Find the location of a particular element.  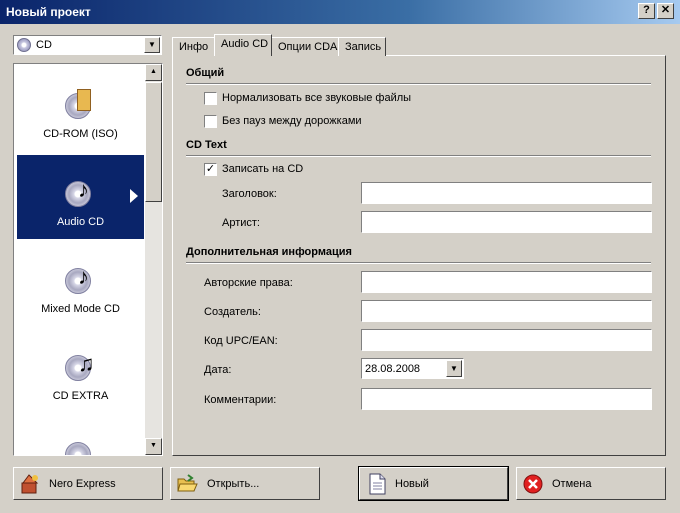

list-item-cdrom-iso: CD-ROM (ISO) is located at coordinates (80, 109).